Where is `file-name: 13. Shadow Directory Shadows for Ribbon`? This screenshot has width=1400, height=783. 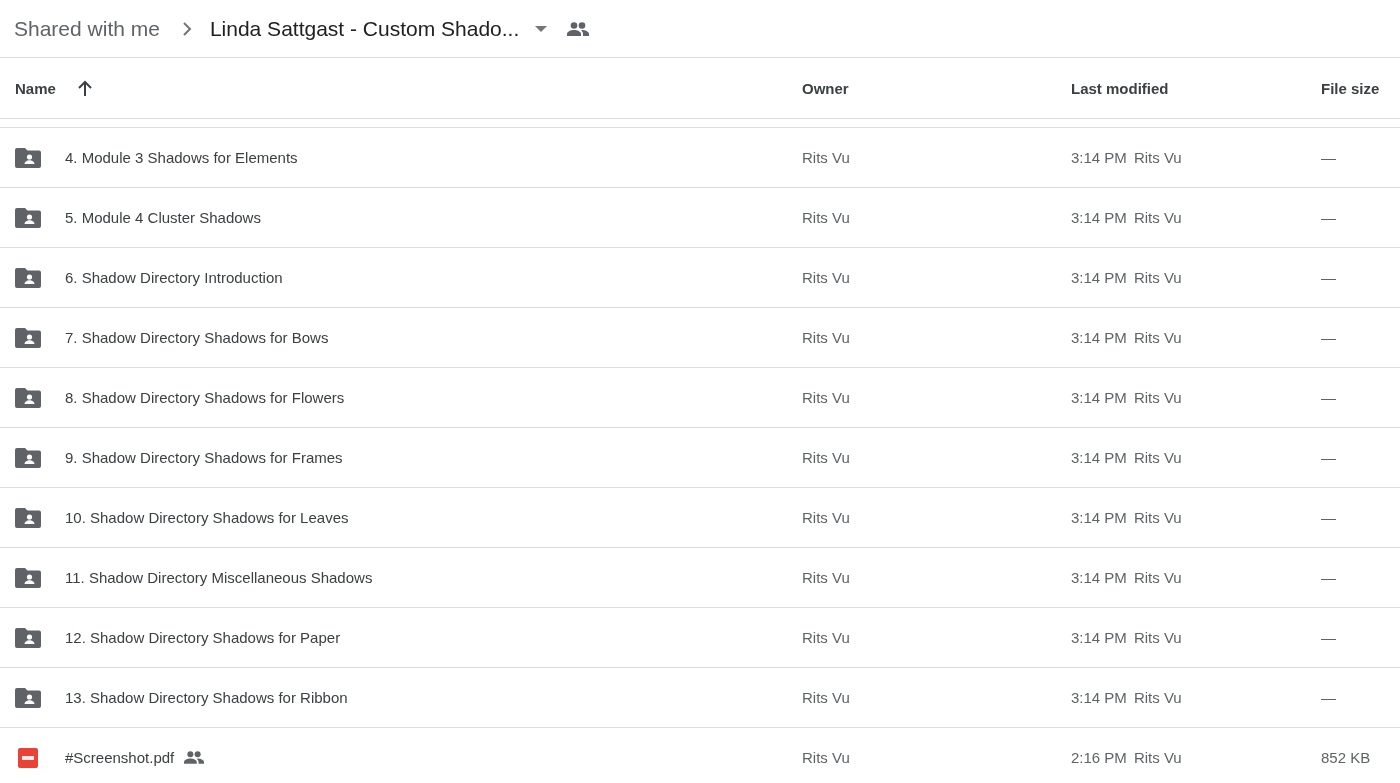 file-name: 13. Shadow Directory Shadows for Ribbon is located at coordinates (206, 697).